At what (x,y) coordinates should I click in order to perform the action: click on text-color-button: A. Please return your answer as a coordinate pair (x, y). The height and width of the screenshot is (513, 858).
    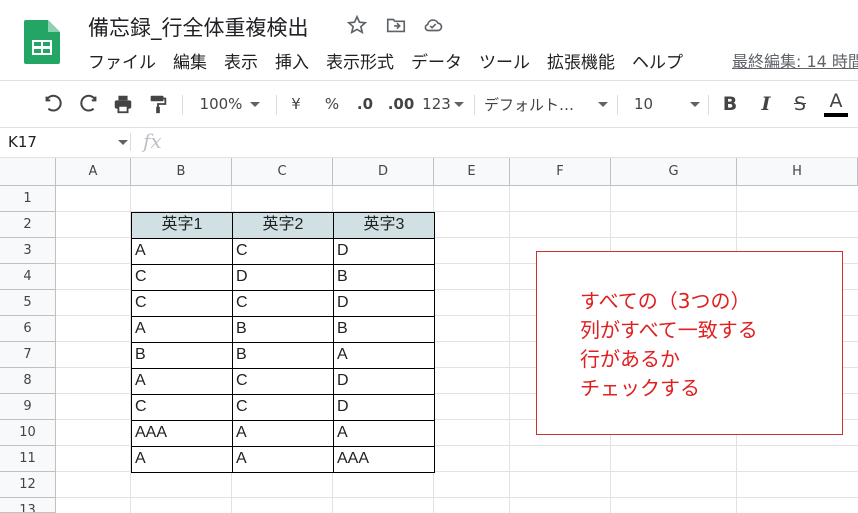
    Looking at the image, I should click on (836, 104).